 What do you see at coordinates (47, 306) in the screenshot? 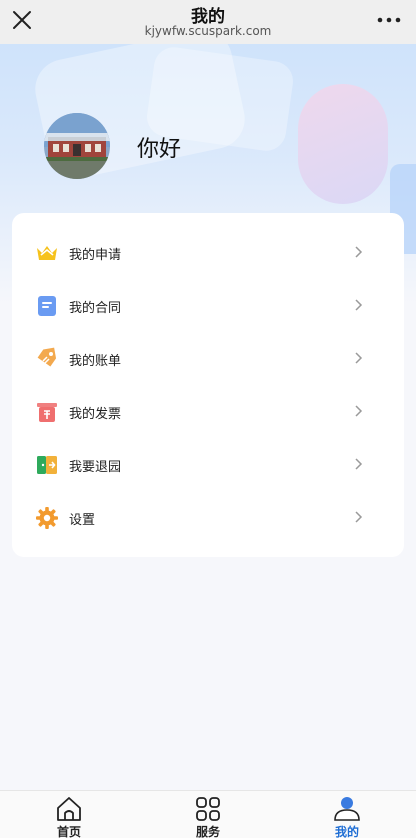
I see `document-icon` at bounding box center [47, 306].